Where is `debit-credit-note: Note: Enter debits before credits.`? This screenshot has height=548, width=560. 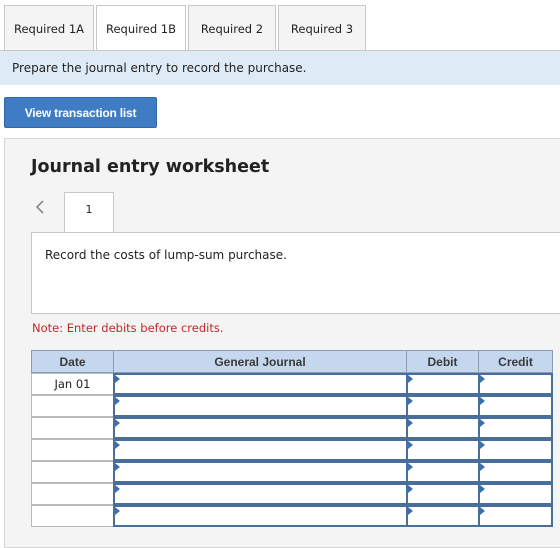 debit-credit-note: Note: Enter debits before credits. is located at coordinates (128, 328).